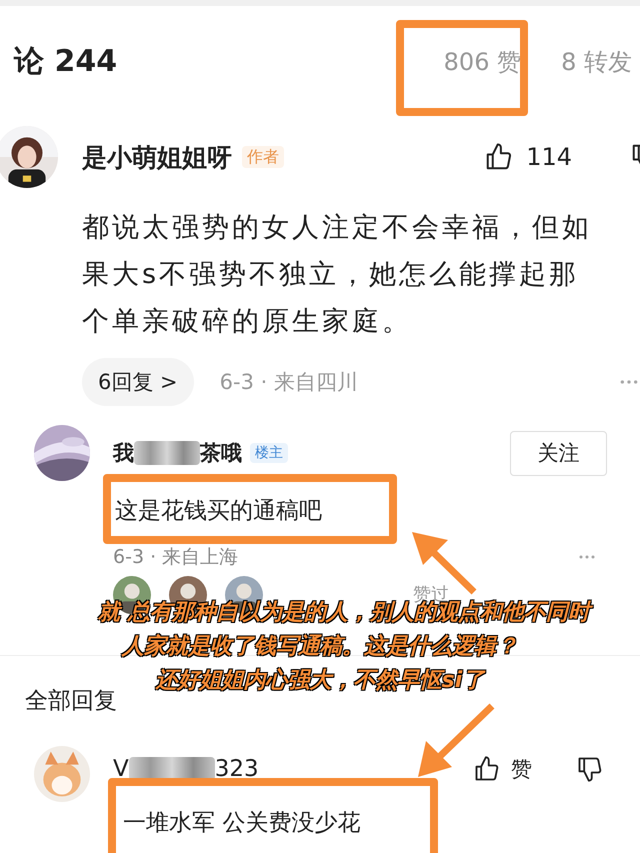 The height and width of the screenshot is (853, 640). Describe the element at coordinates (121, 769) in the screenshot. I see `reply-author-name: V` at that location.